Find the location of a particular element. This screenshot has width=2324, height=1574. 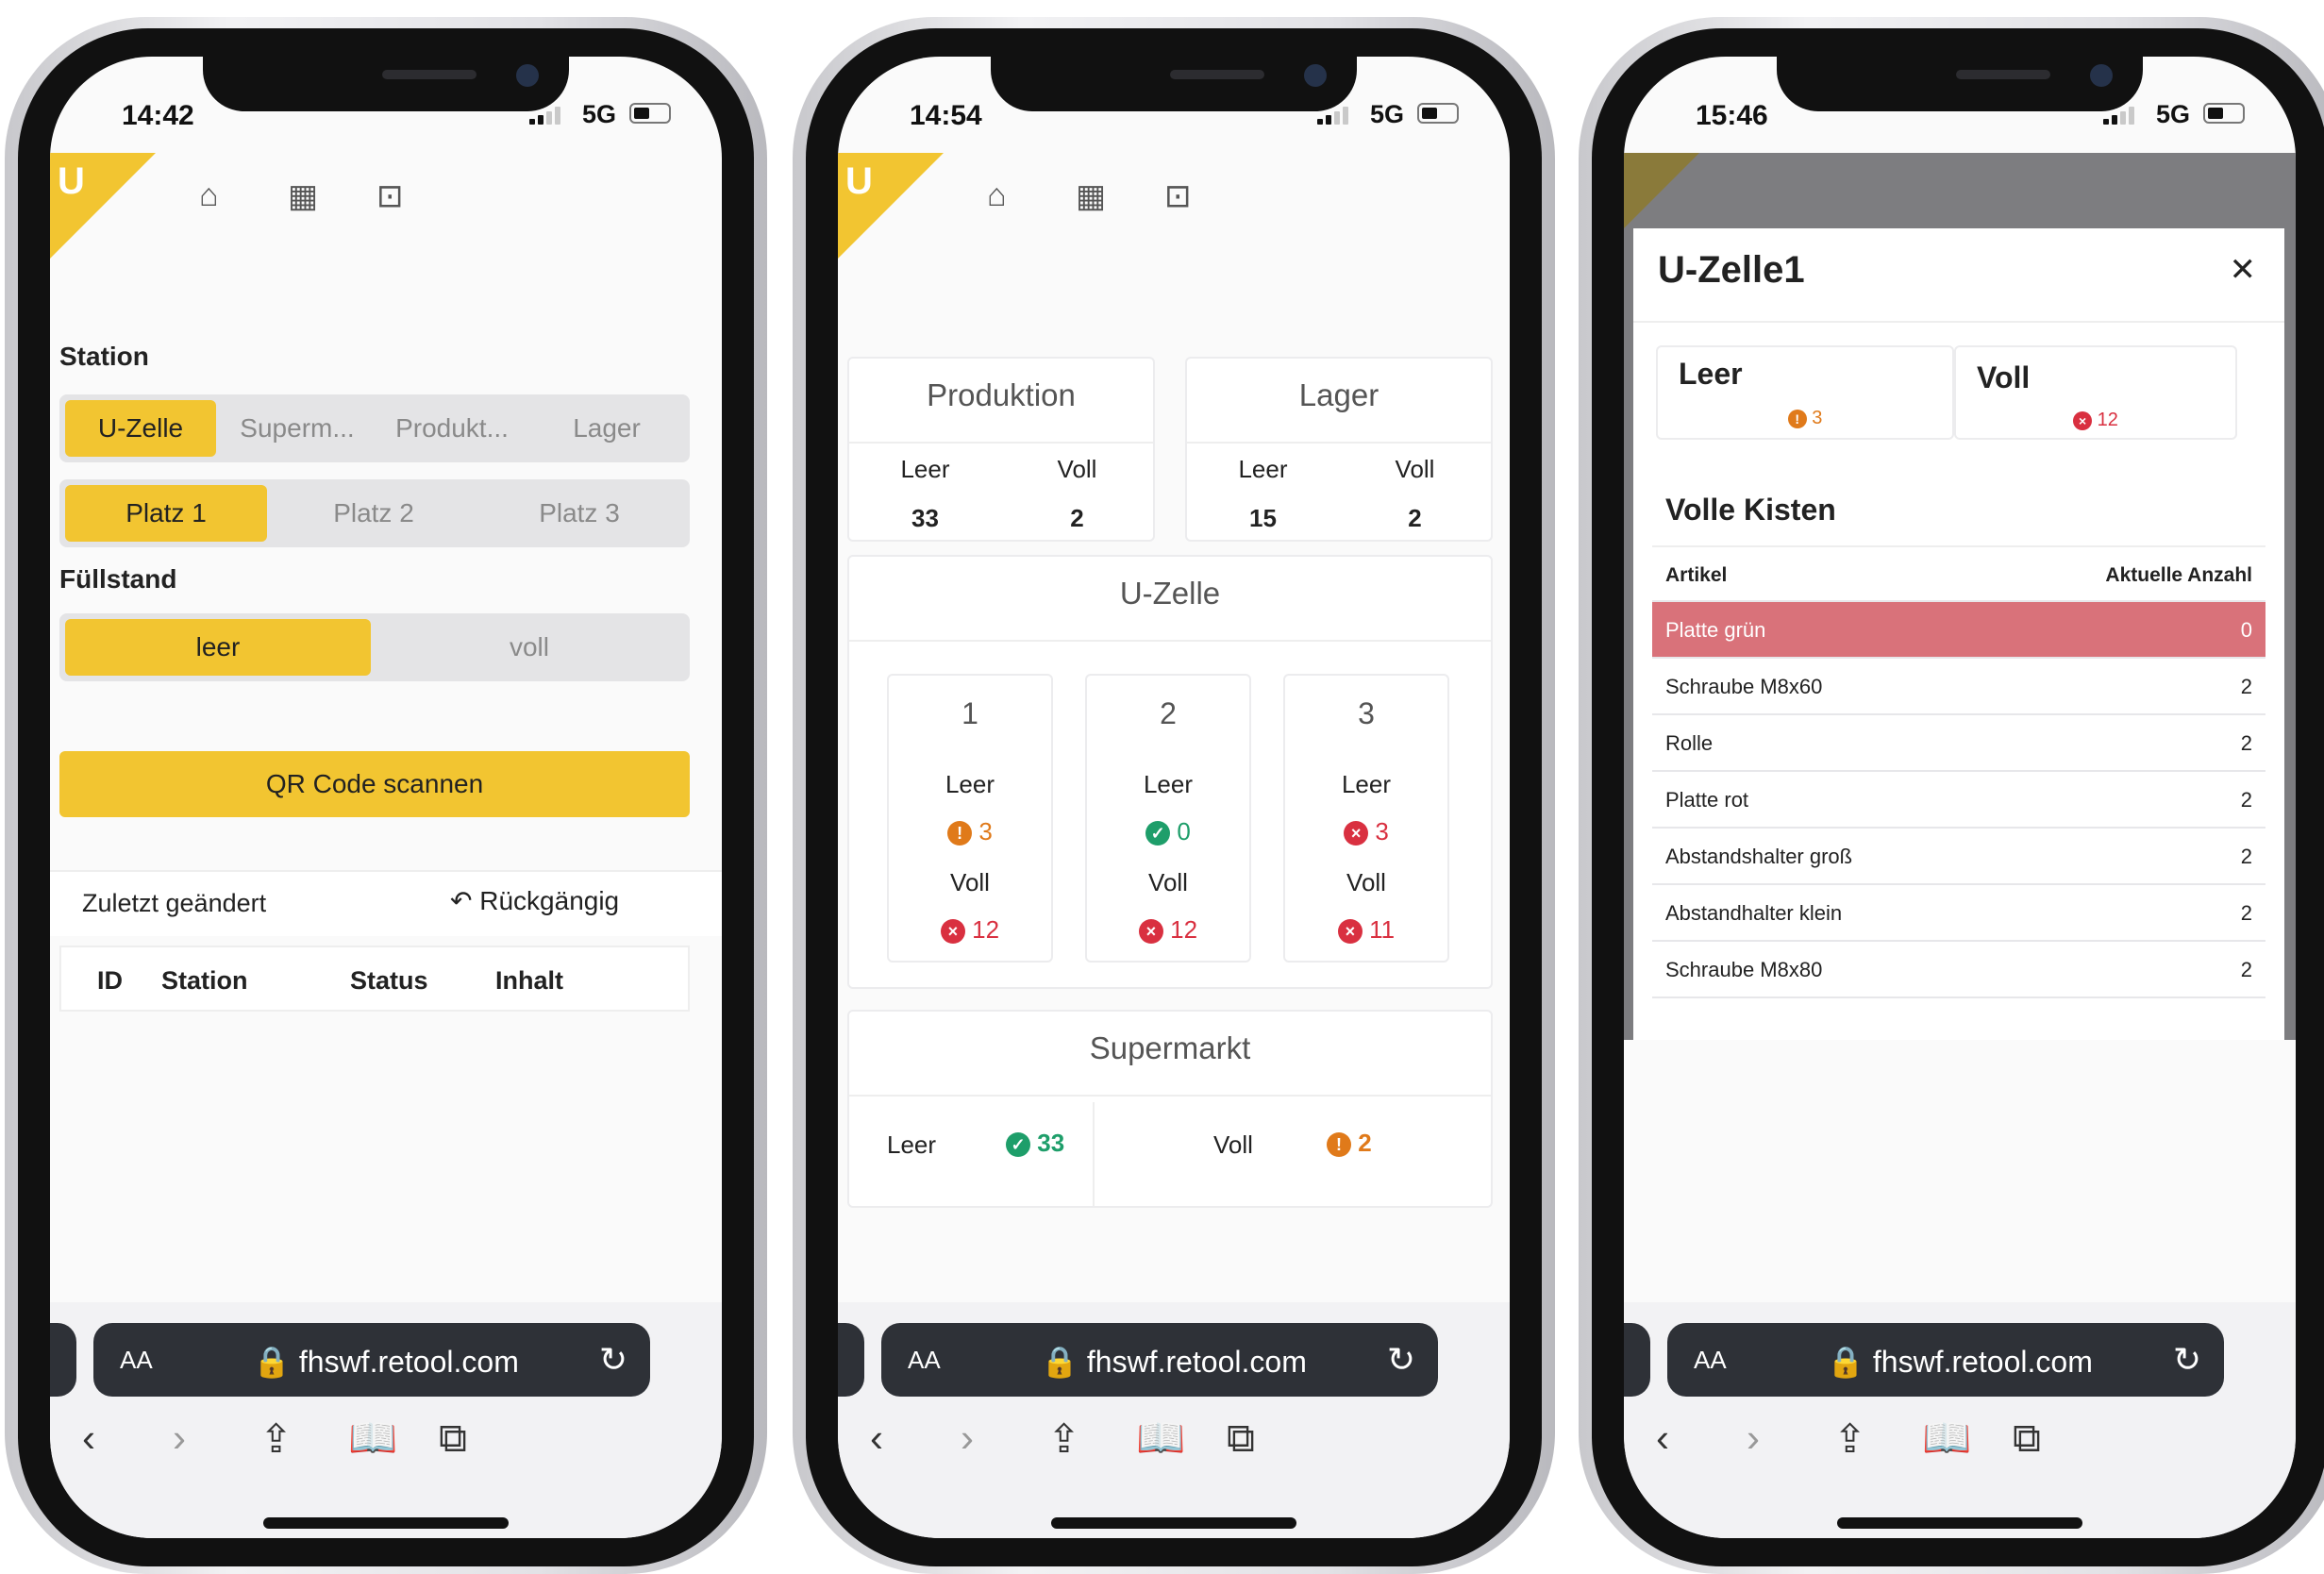

voll-status: ! 2 is located at coordinates (1349, 1143).